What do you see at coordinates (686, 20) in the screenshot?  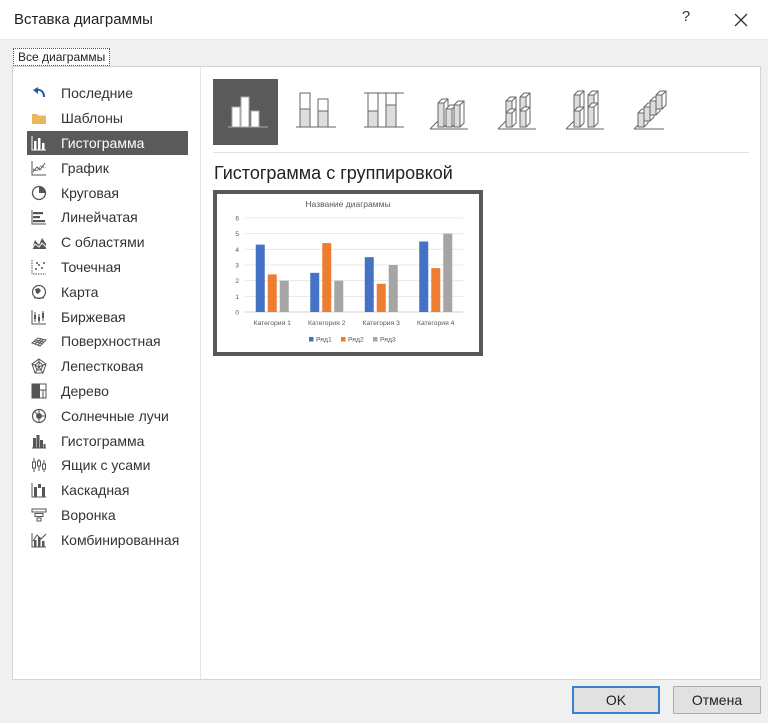 I see `help-button: ?` at bounding box center [686, 20].